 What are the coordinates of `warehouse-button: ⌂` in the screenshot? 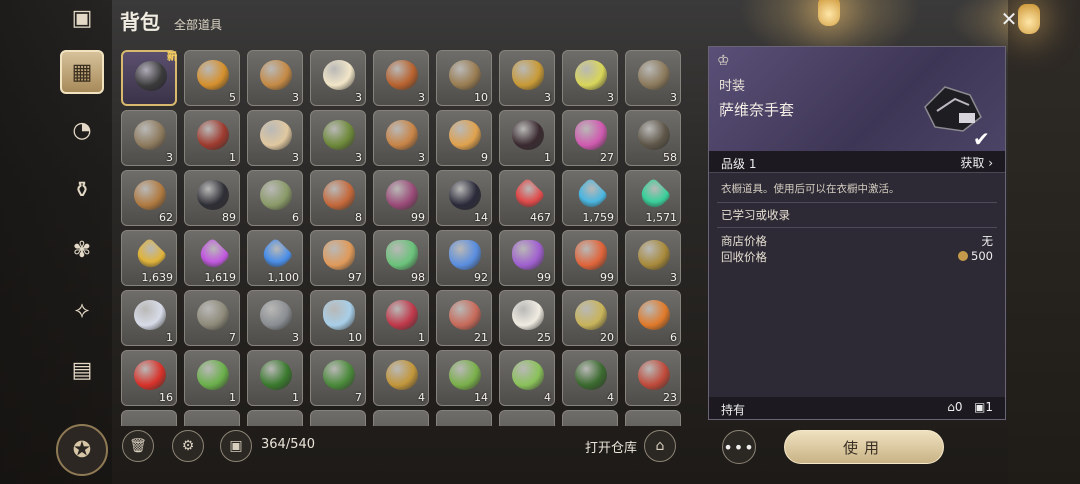 It's located at (660, 446).